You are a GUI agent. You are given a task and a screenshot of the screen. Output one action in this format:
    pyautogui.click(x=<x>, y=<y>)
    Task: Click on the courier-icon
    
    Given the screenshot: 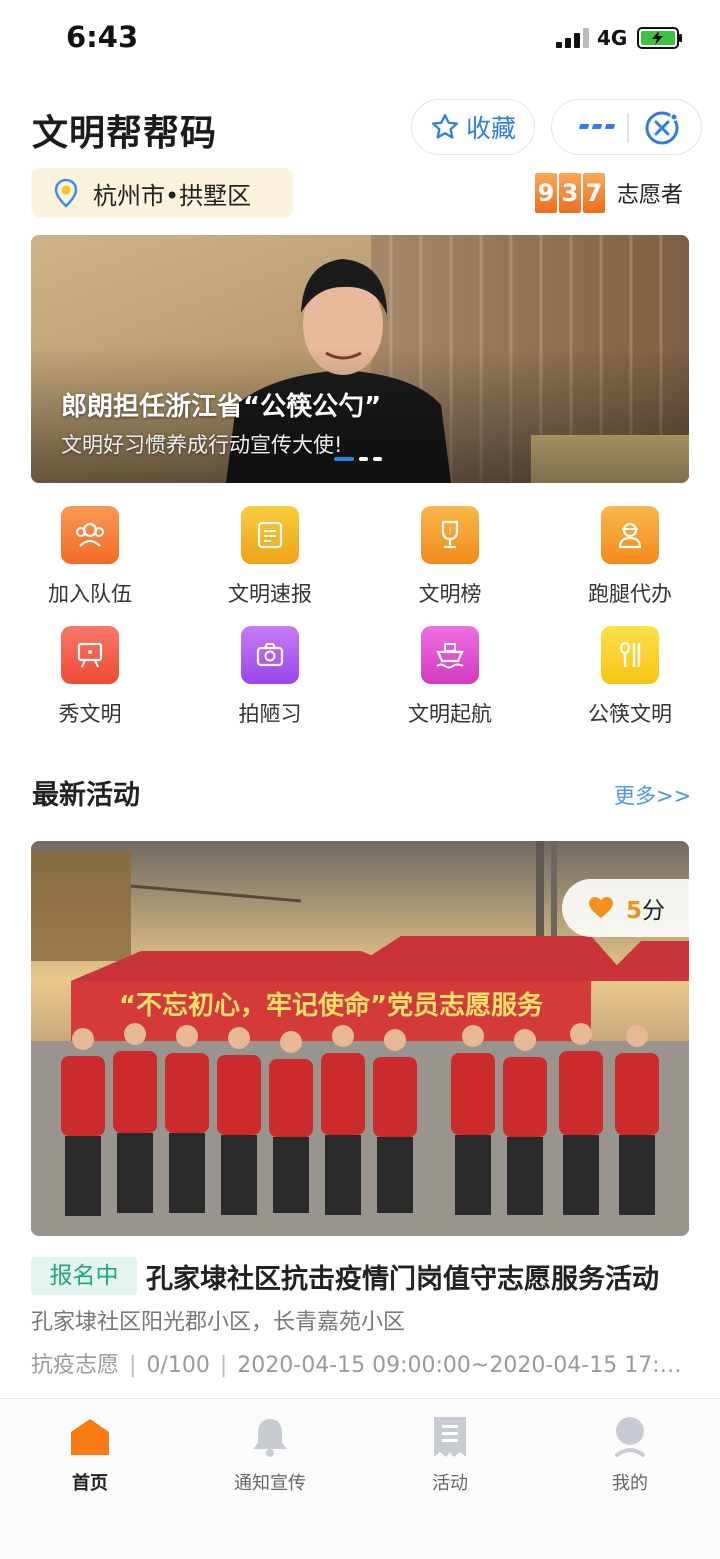 What is the action you would take?
    pyautogui.click(x=630, y=535)
    